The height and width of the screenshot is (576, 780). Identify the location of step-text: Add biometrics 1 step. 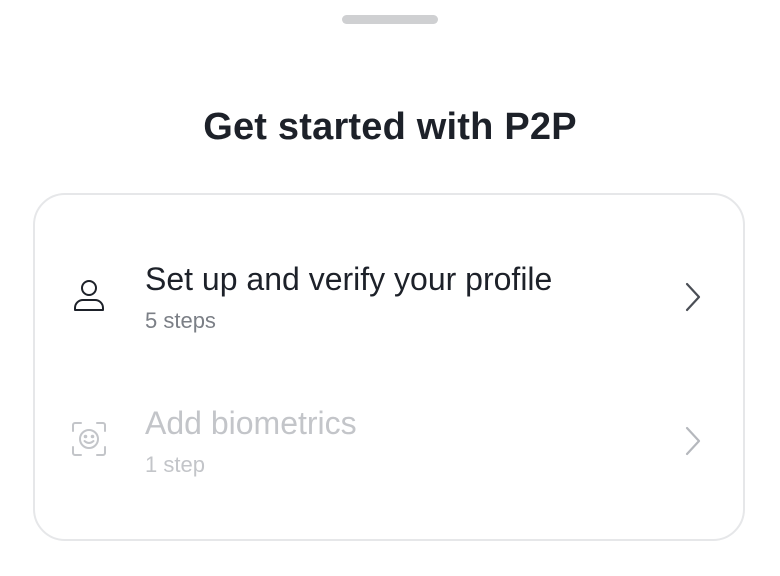
(251, 441).